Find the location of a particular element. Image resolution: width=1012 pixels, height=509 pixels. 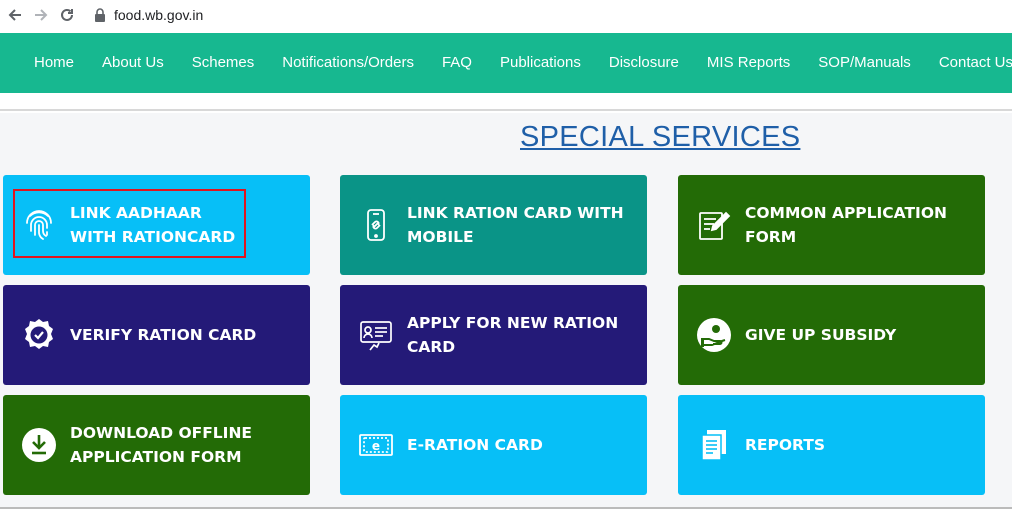

reload-icon is located at coordinates (67, 14).